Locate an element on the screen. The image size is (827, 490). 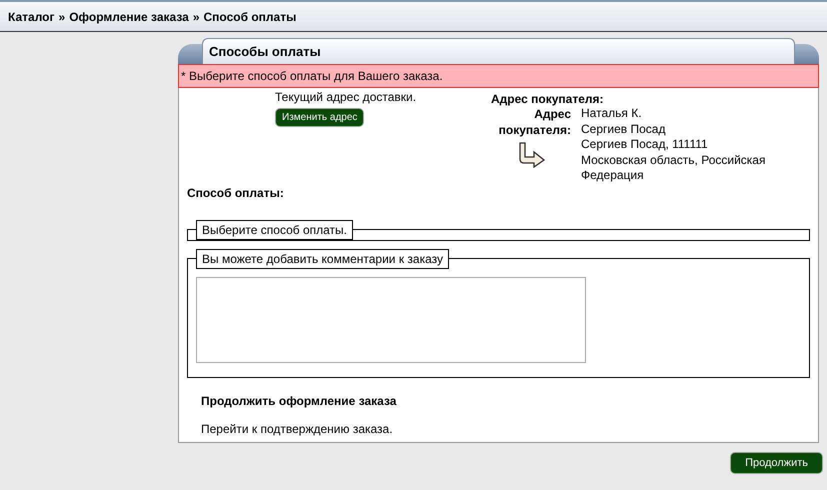
comments-legend: Вы можете добавить комментарии к заказу is located at coordinates (323, 258).